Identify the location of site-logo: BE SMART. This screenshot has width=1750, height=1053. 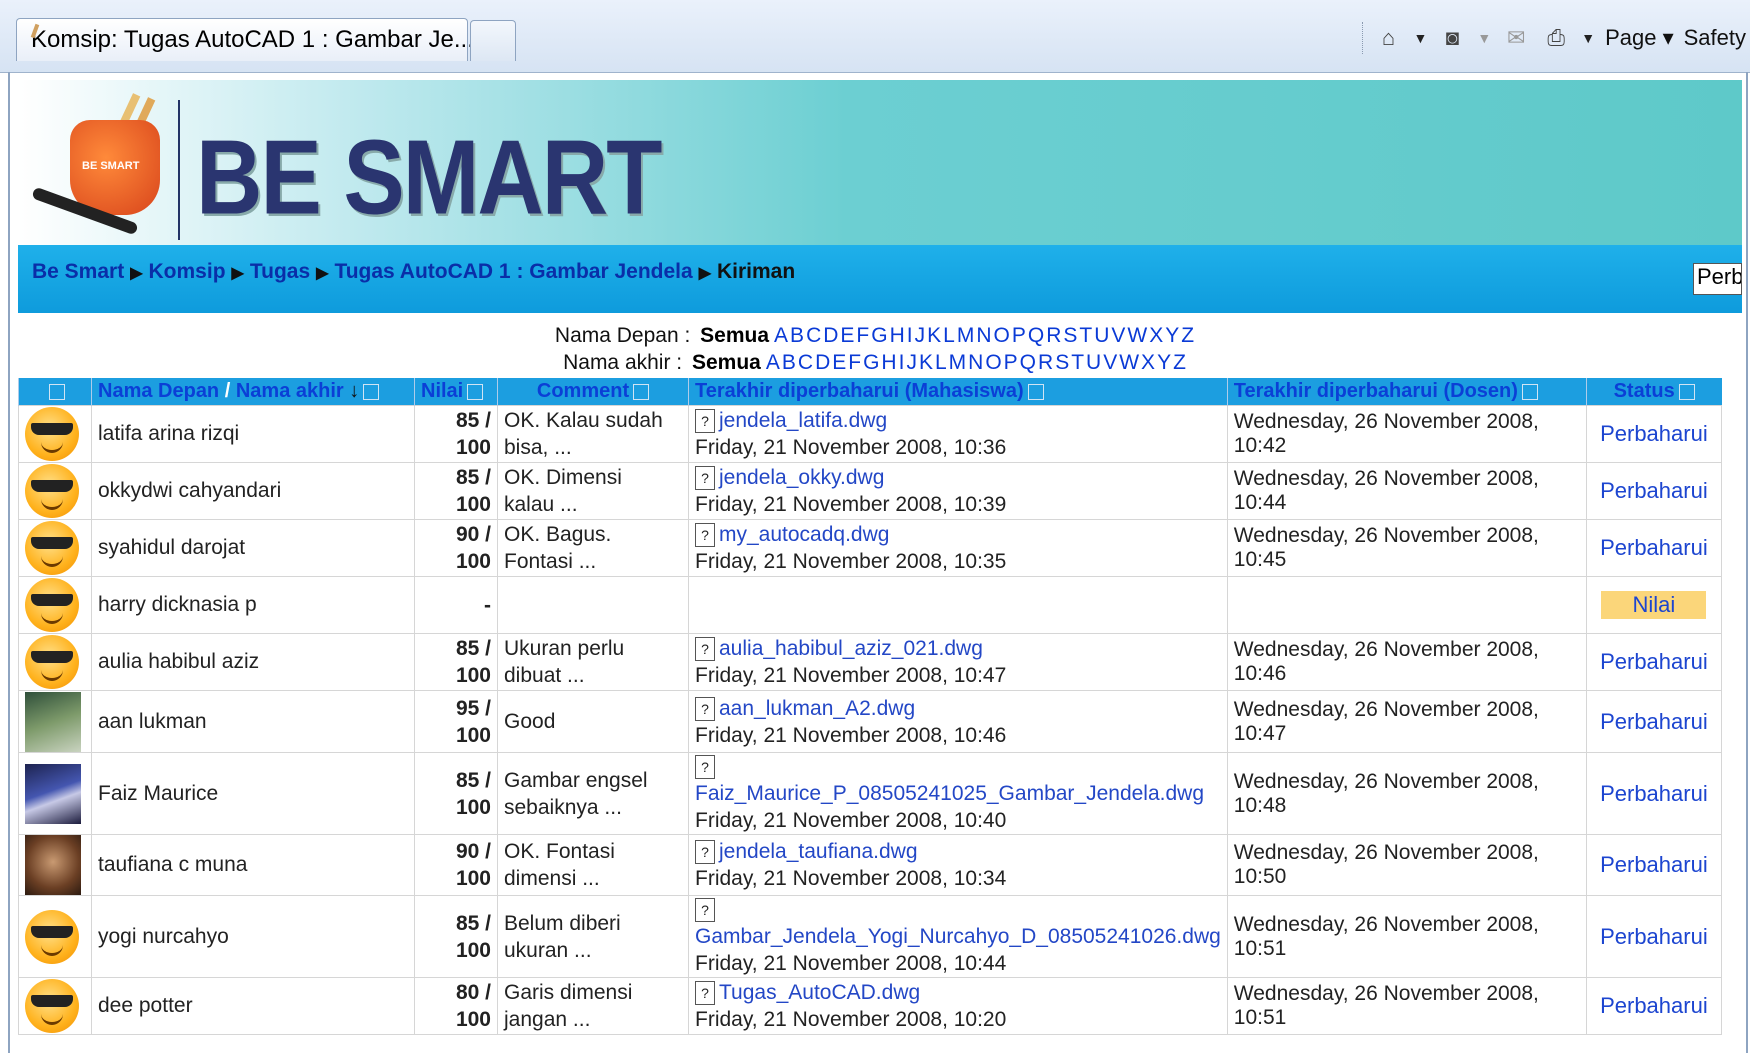
(429, 178).